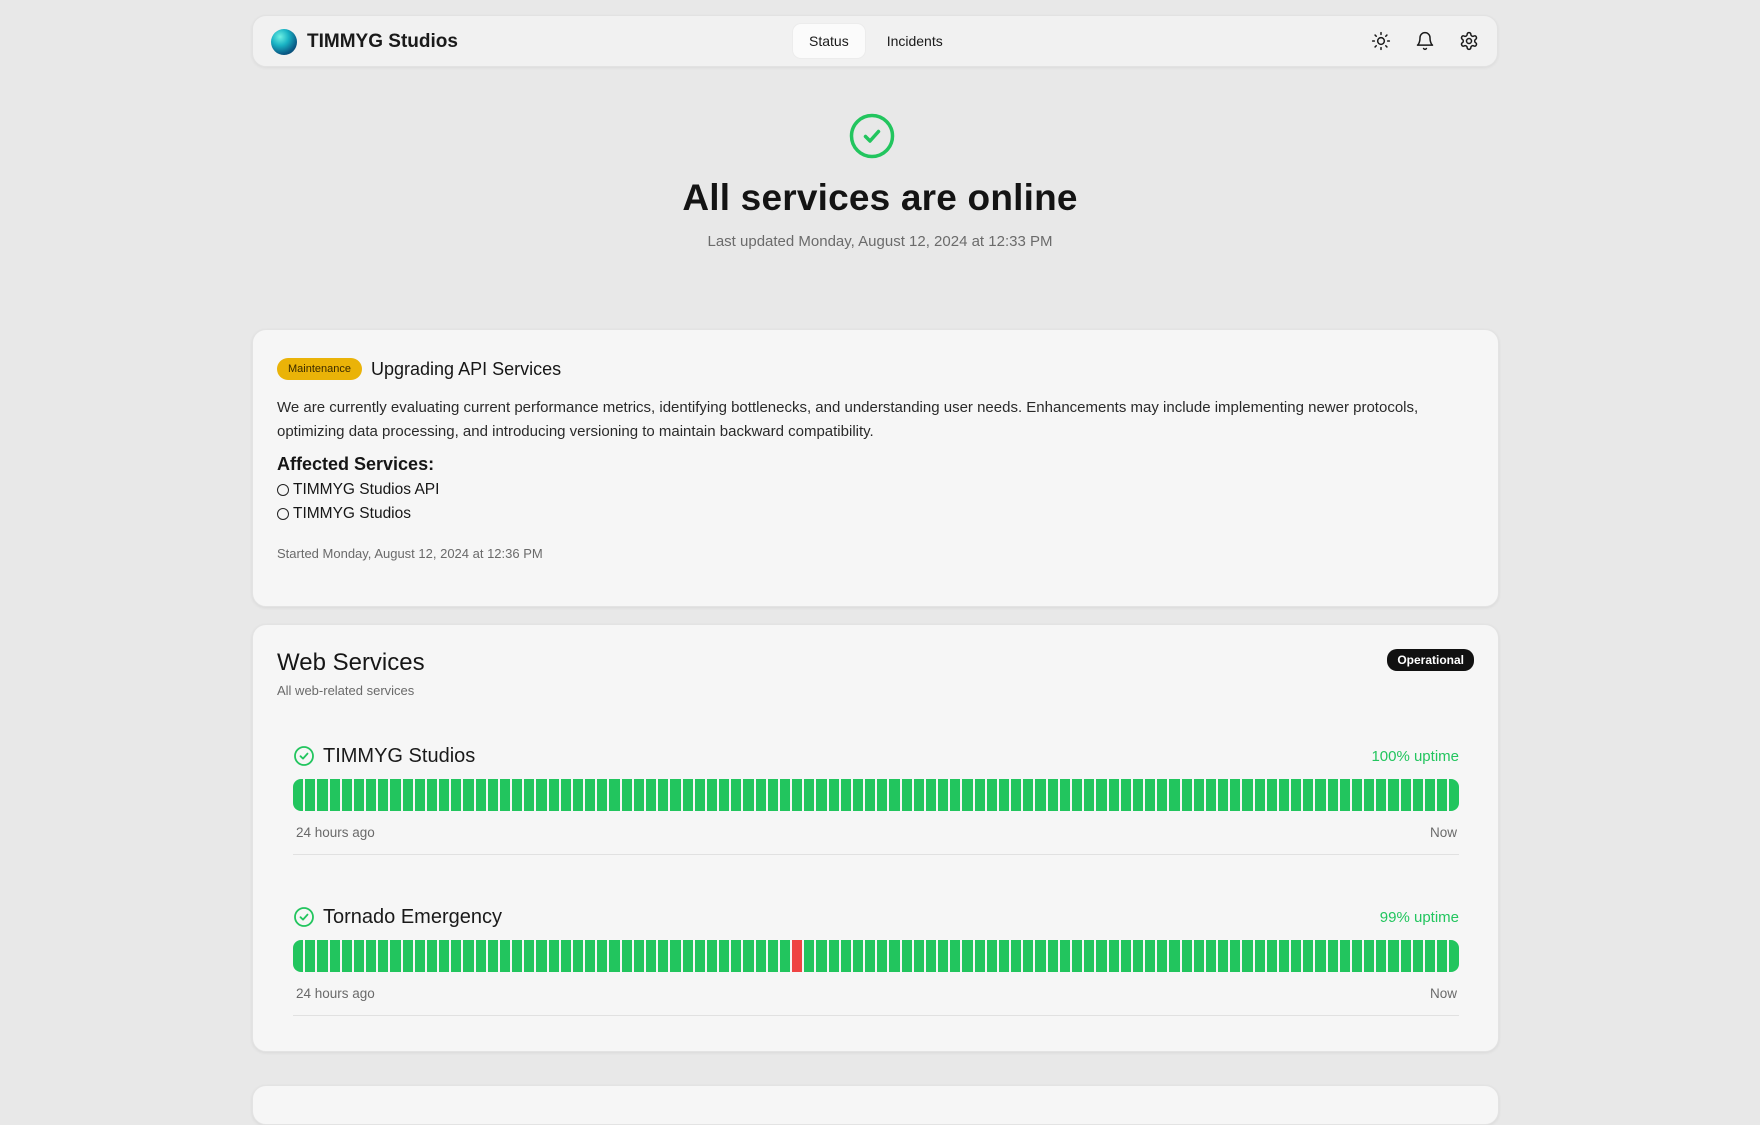 This screenshot has width=1760, height=1125. What do you see at coordinates (829, 41) in the screenshot?
I see `tab-status: Status` at bounding box center [829, 41].